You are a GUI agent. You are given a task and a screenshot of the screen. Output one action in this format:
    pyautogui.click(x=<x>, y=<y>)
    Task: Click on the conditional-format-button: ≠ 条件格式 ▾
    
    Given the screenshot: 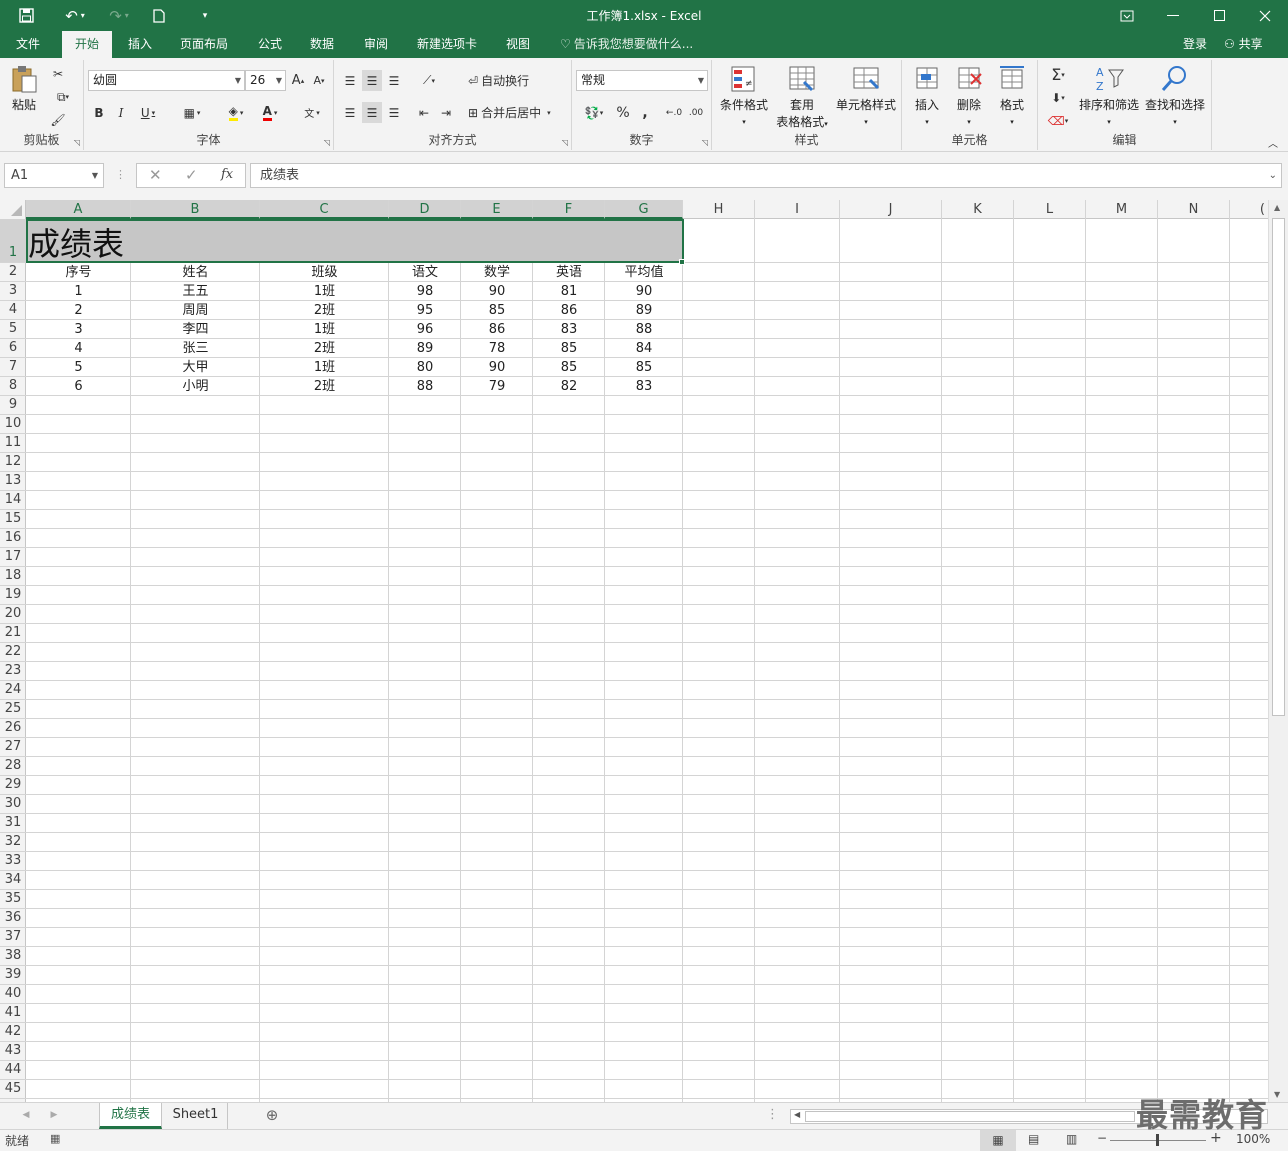 What is the action you would take?
    pyautogui.click(x=744, y=95)
    